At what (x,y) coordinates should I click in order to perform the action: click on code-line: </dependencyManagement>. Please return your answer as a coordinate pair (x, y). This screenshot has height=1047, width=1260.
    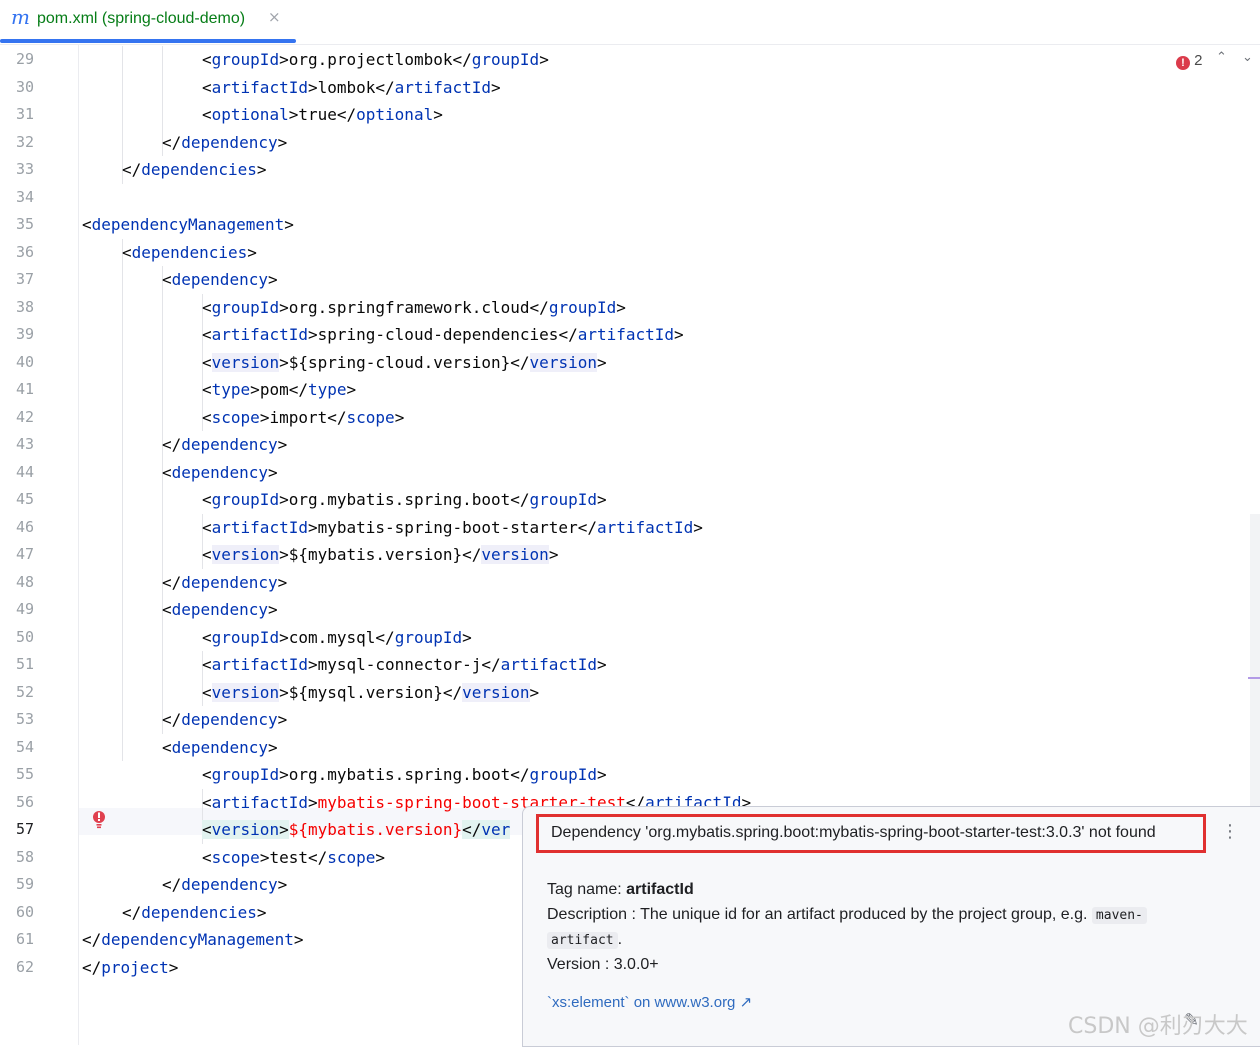
    Looking at the image, I should click on (193, 939).